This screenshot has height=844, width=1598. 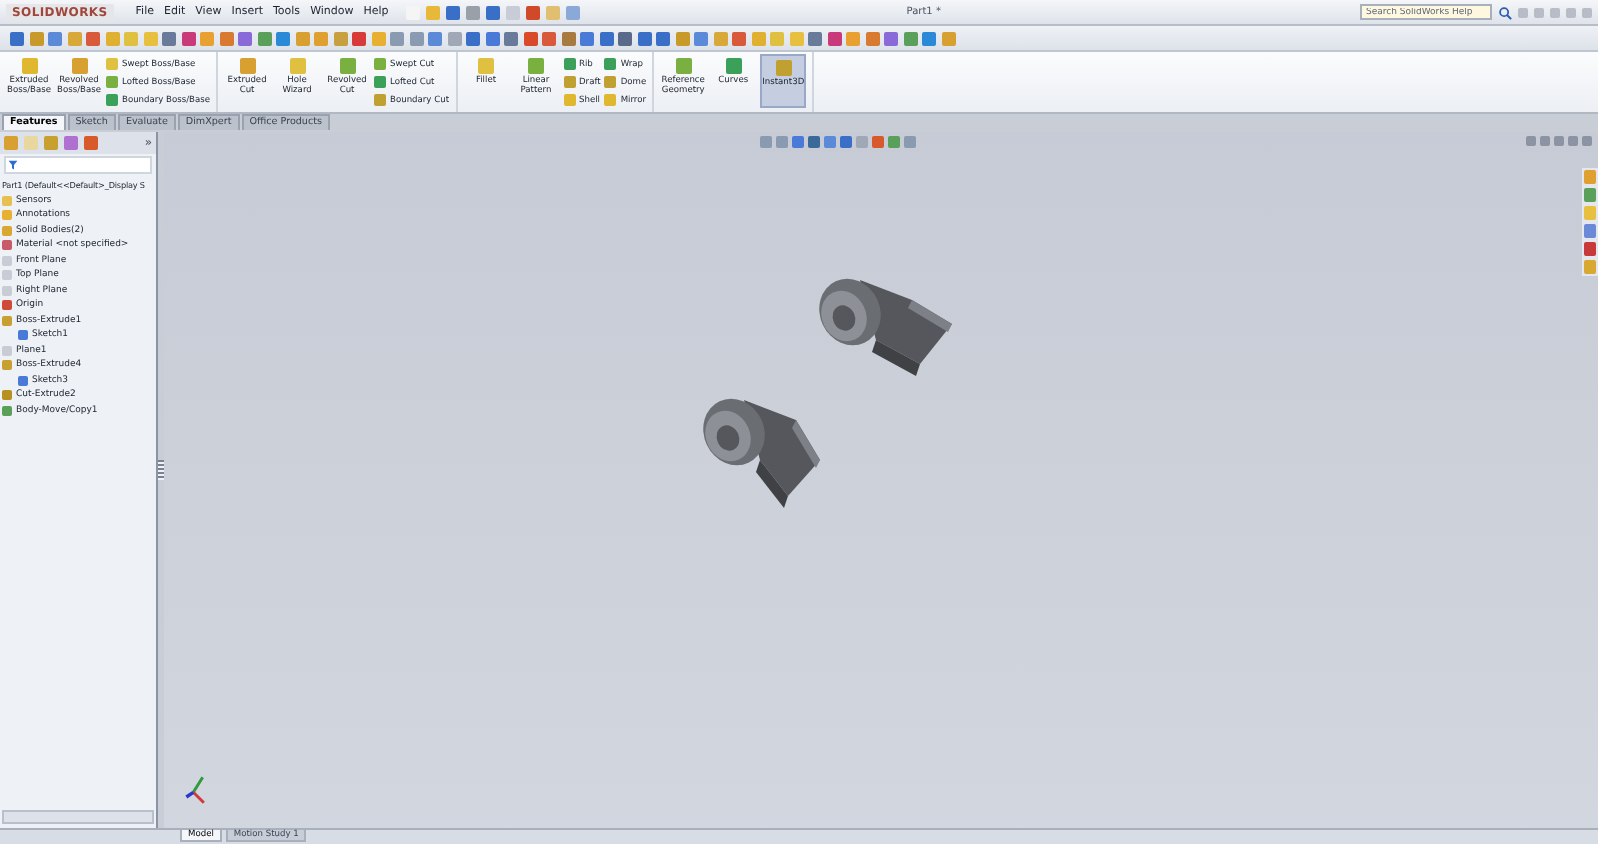 I want to click on scrollbar, so click(x=78, y=817).